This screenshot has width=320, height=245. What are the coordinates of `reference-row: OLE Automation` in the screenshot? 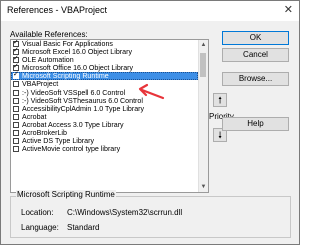 It's located at (104, 60).